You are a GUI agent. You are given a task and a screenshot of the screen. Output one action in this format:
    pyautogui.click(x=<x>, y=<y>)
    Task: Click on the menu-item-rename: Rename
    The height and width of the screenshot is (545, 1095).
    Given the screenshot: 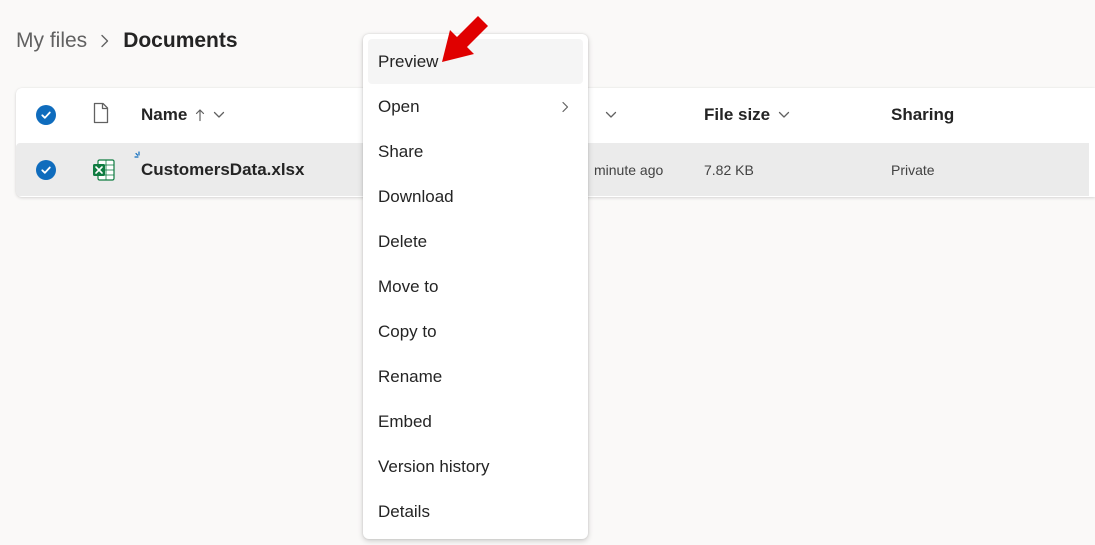 What is the action you would take?
    pyautogui.click(x=475, y=376)
    